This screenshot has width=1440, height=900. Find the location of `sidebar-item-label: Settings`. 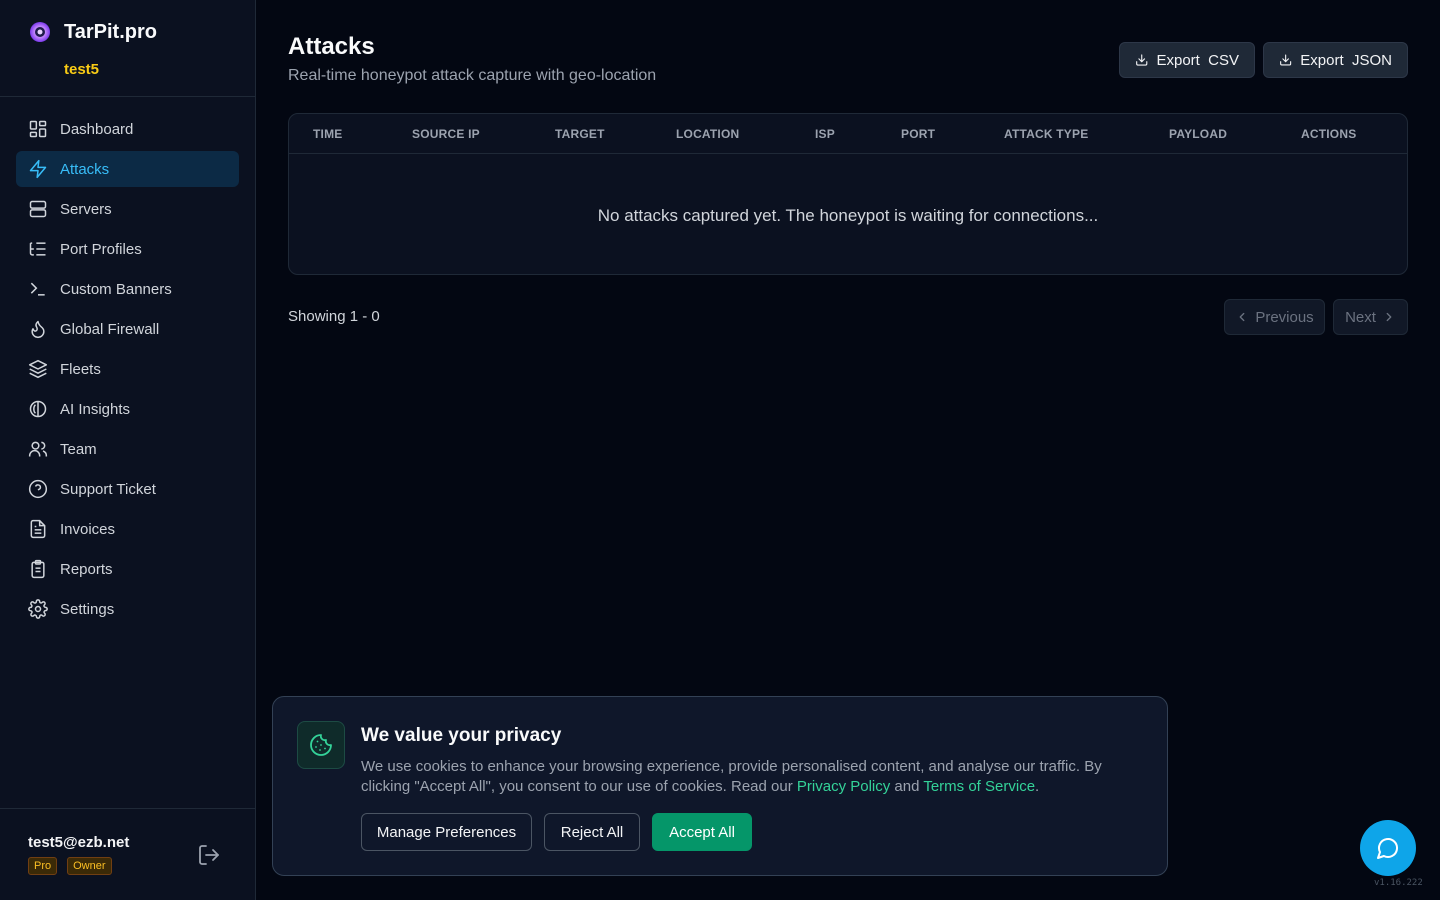

sidebar-item-label: Settings is located at coordinates (87, 609).